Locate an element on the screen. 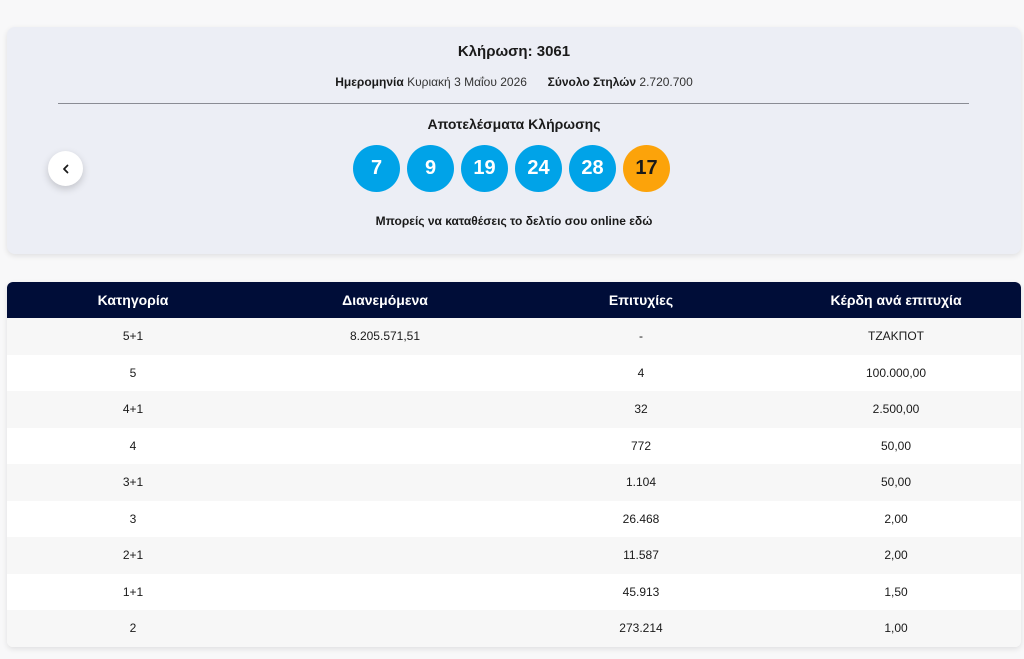 The height and width of the screenshot is (659, 1024). date-value: Κυριακή 3 Μαΐου 2026 is located at coordinates (467, 82).